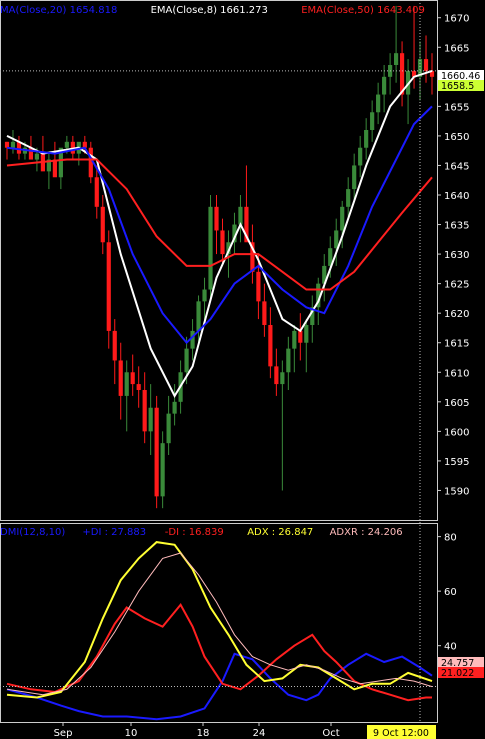  I want to click on price-tick-label: 1625, so click(456, 285).